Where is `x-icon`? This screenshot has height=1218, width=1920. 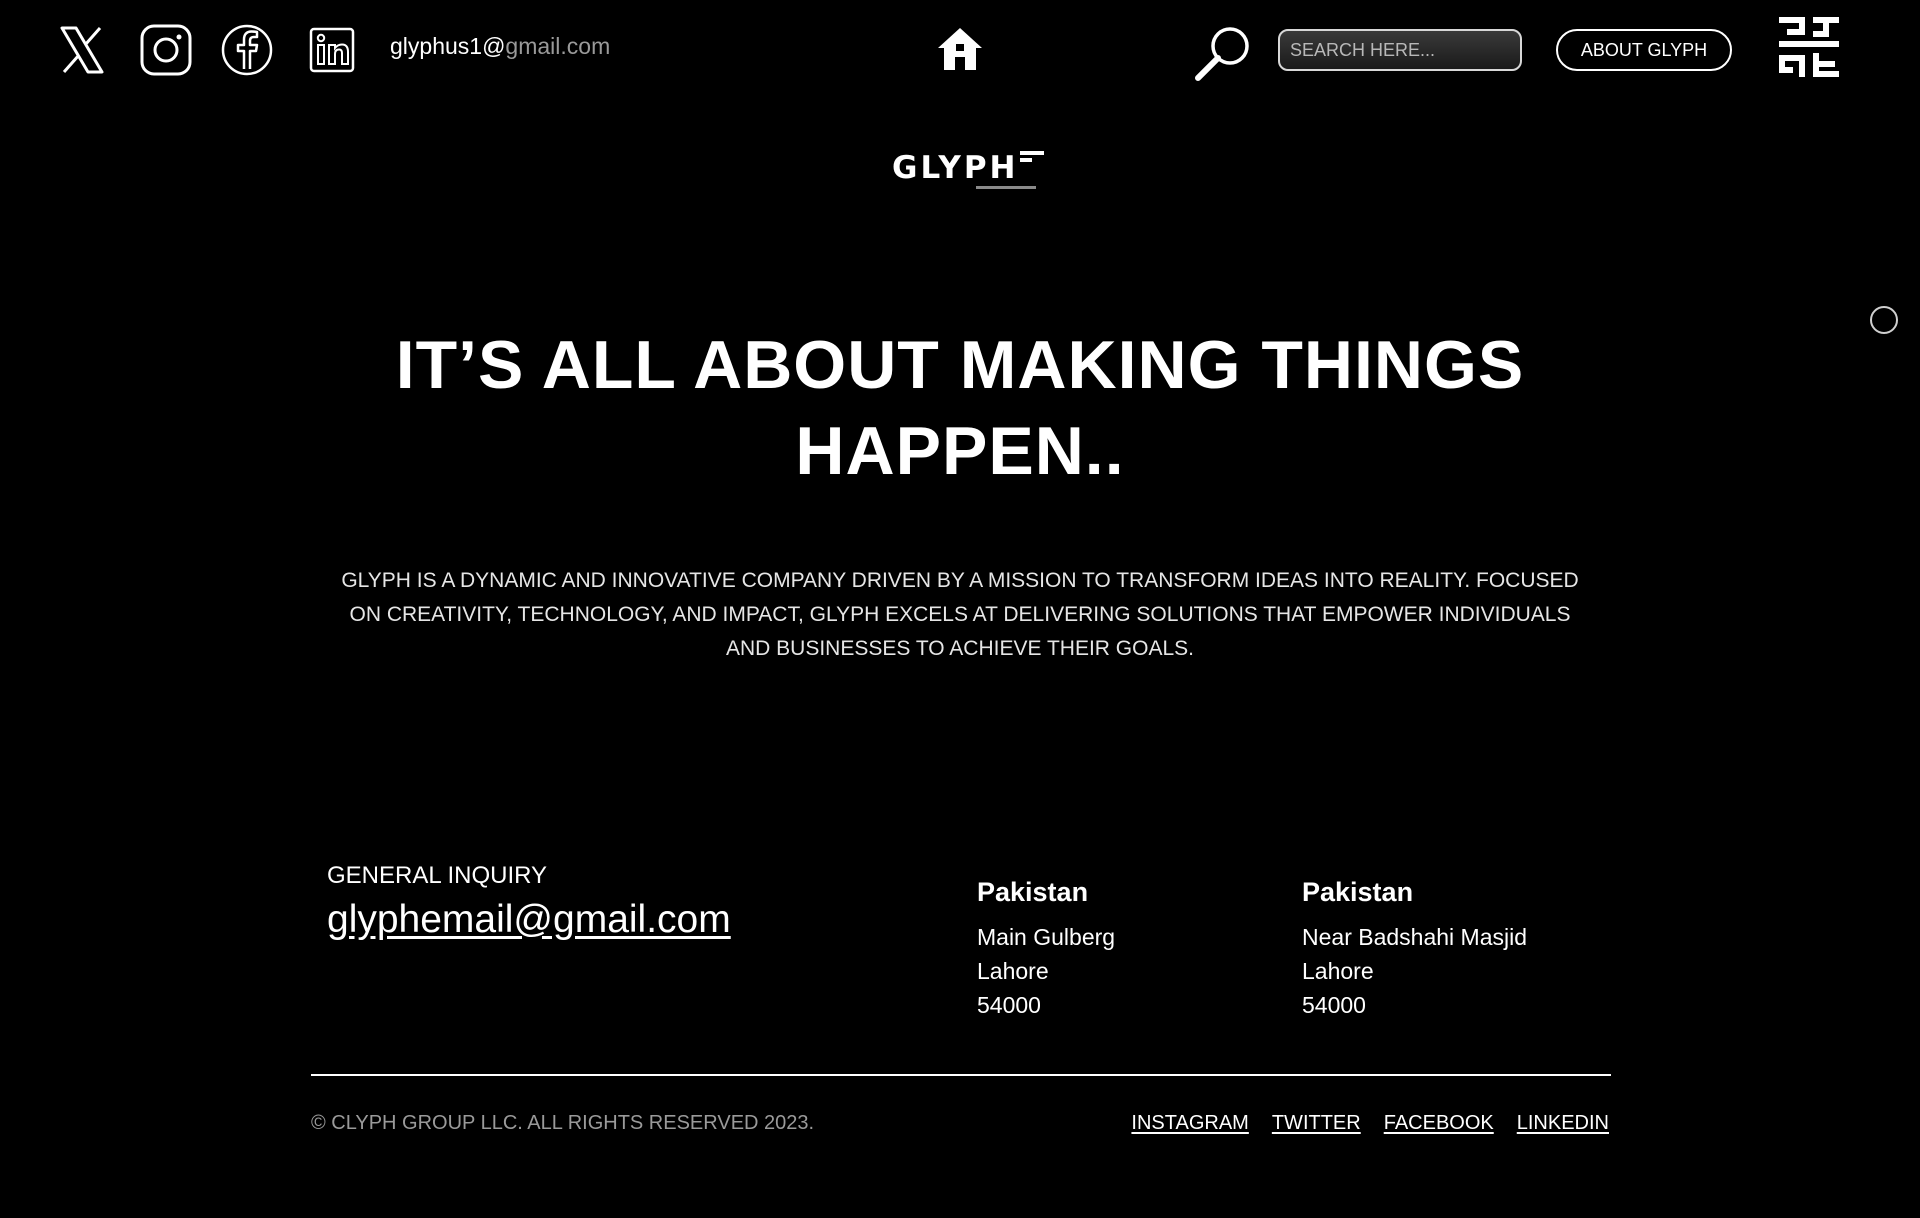 x-icon is located at coordinates (82, 50).